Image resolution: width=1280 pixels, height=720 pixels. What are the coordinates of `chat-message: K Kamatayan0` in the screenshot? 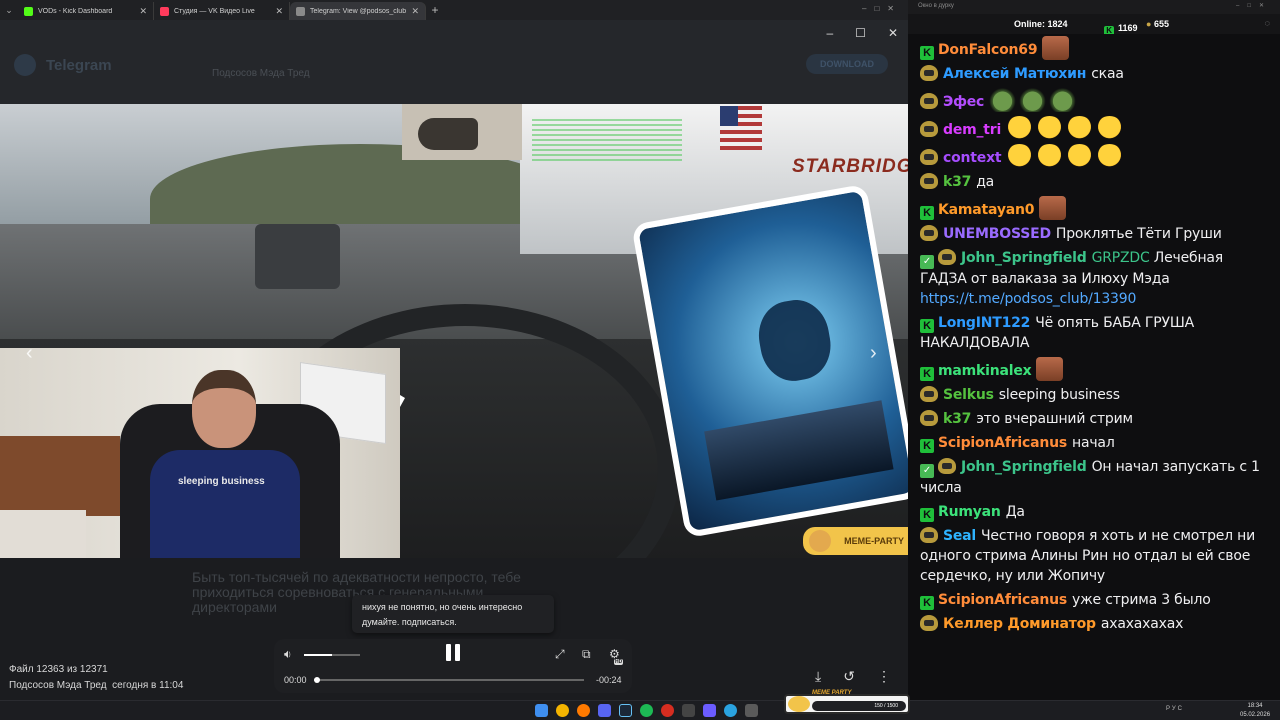 It's located at (1096, 208).